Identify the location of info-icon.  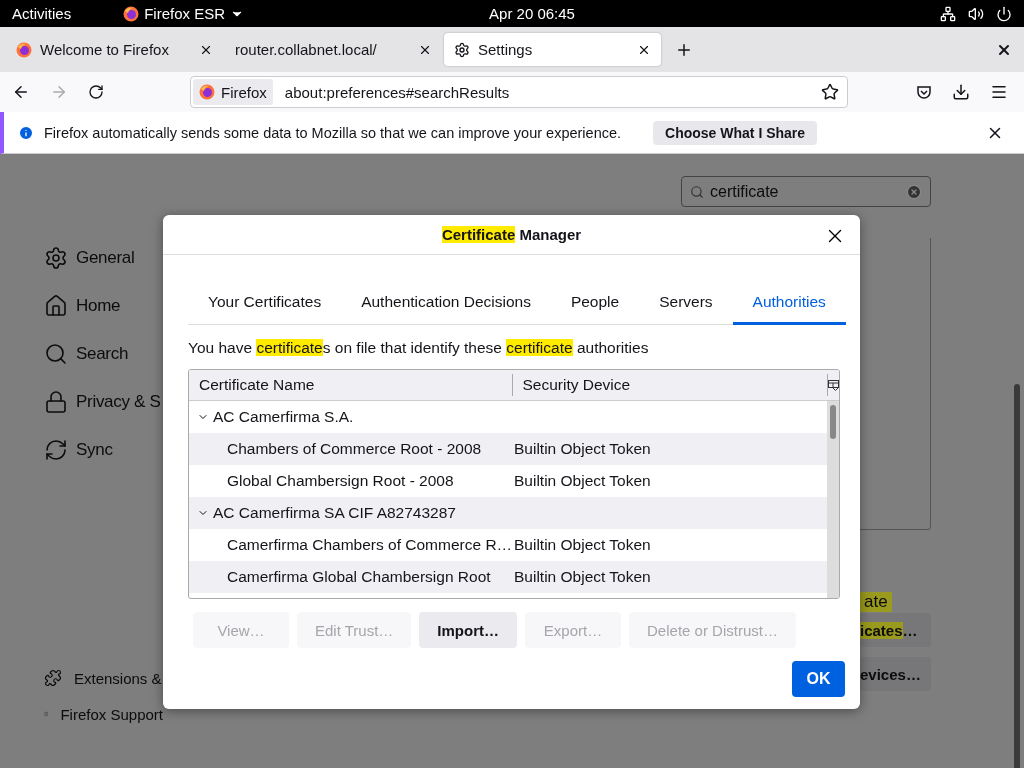
(26, 132).